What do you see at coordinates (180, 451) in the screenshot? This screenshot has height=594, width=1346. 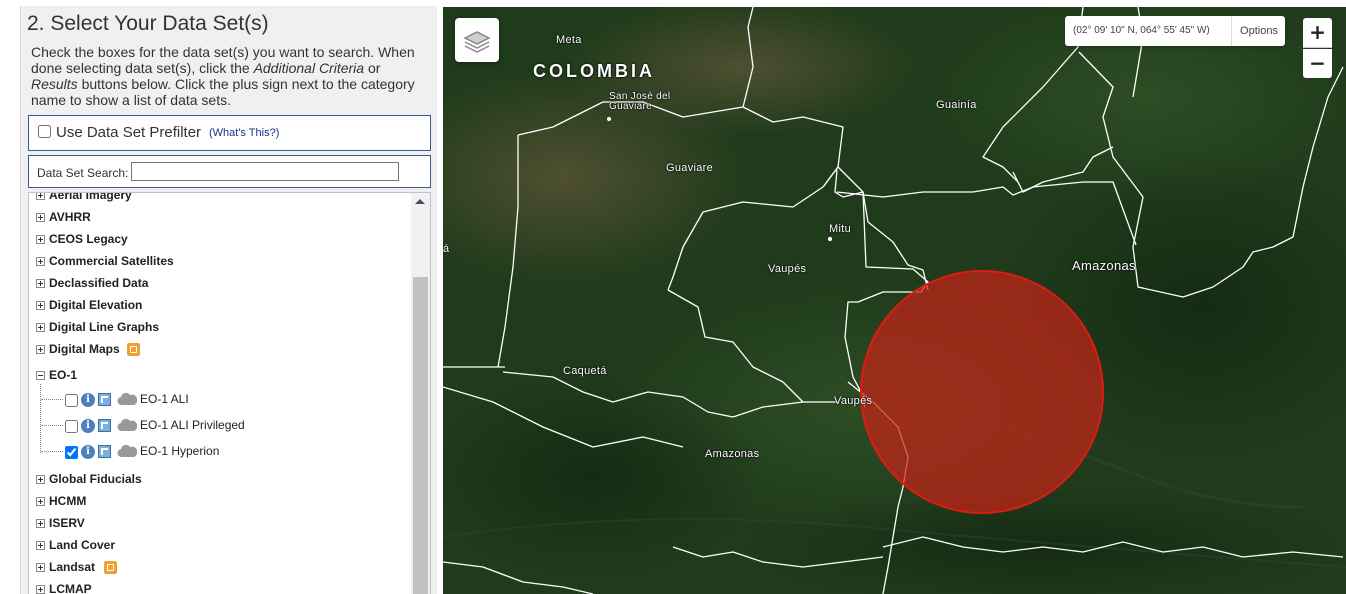 I see `dataset-label: EO-1 Hyperion` at bounding box center [180, 451].